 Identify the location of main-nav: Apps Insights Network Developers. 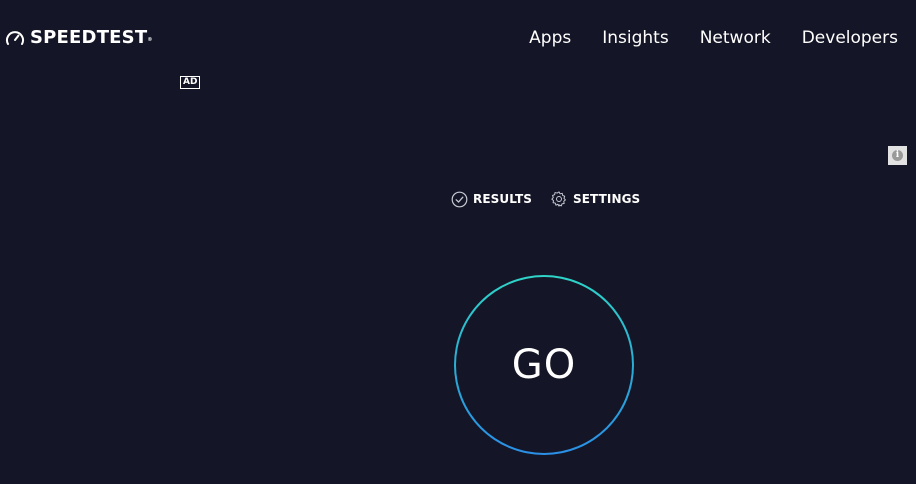
(713, 38).